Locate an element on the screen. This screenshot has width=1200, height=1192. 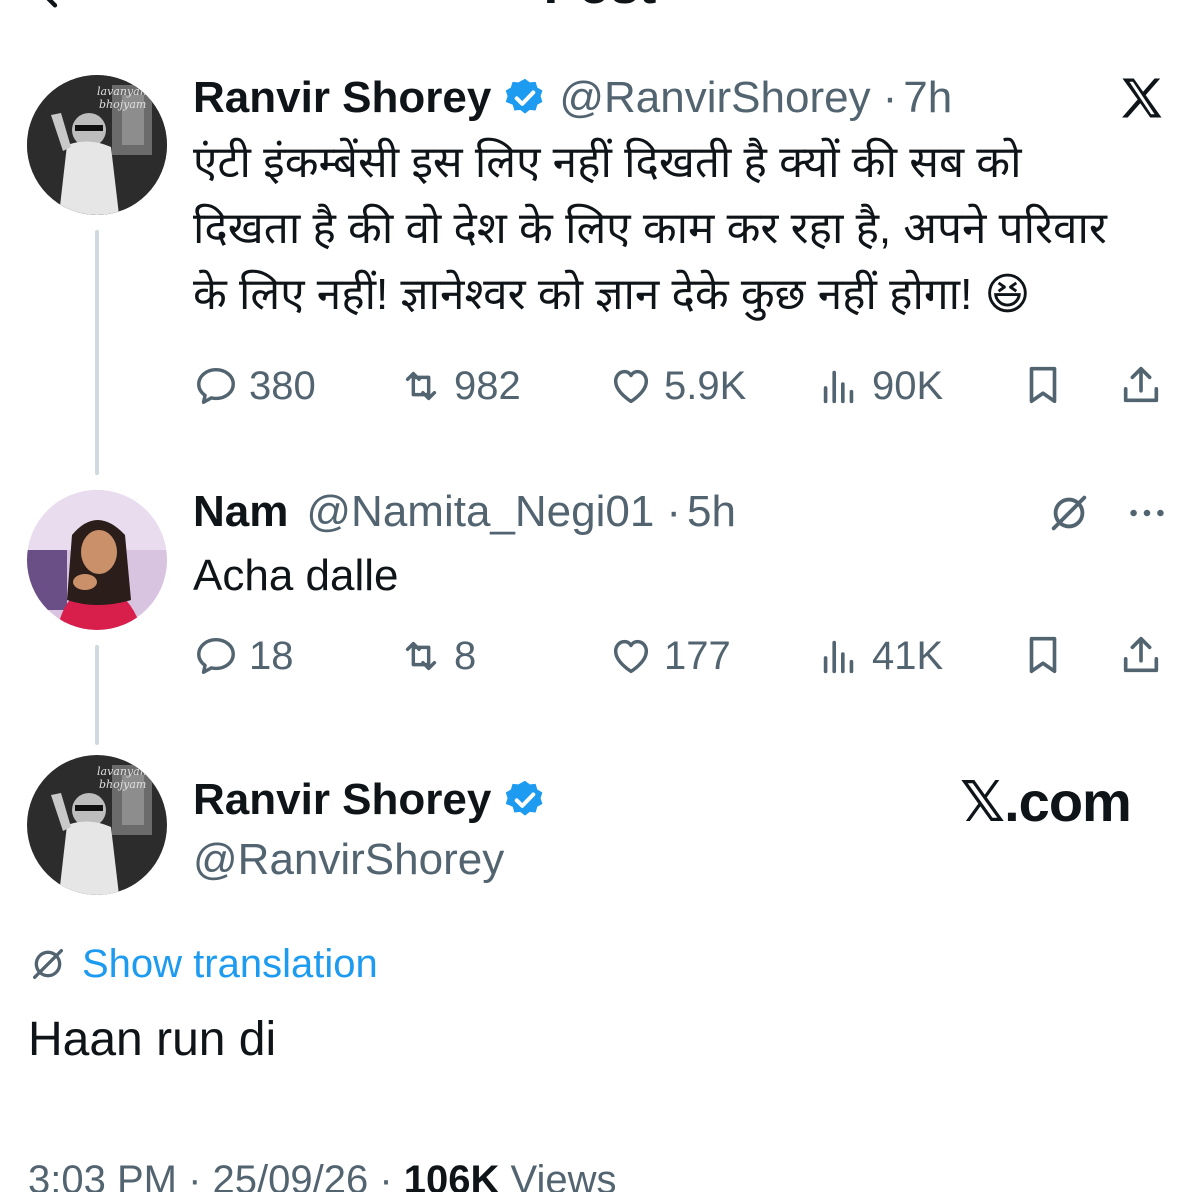
post-timestamp: 3:03 PM · 25/09/26 · is located at coordinates (216, 1175).